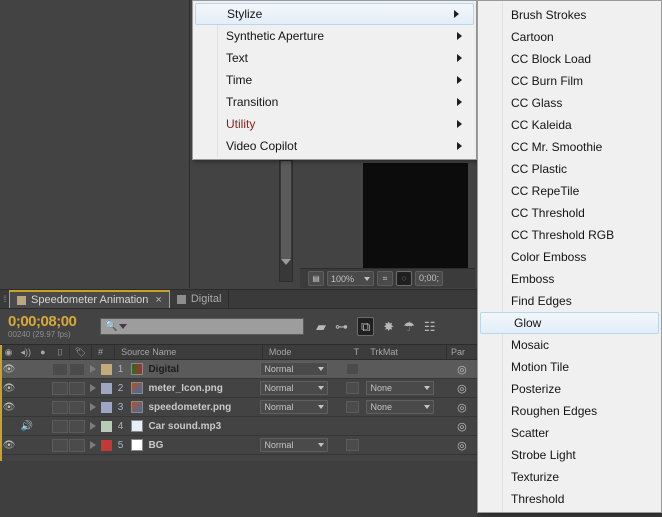 The height and width of the screenshot is (517, 662). I want to click on menu-item-cc-kaleida: CC Kaleida, so click(569, 125).